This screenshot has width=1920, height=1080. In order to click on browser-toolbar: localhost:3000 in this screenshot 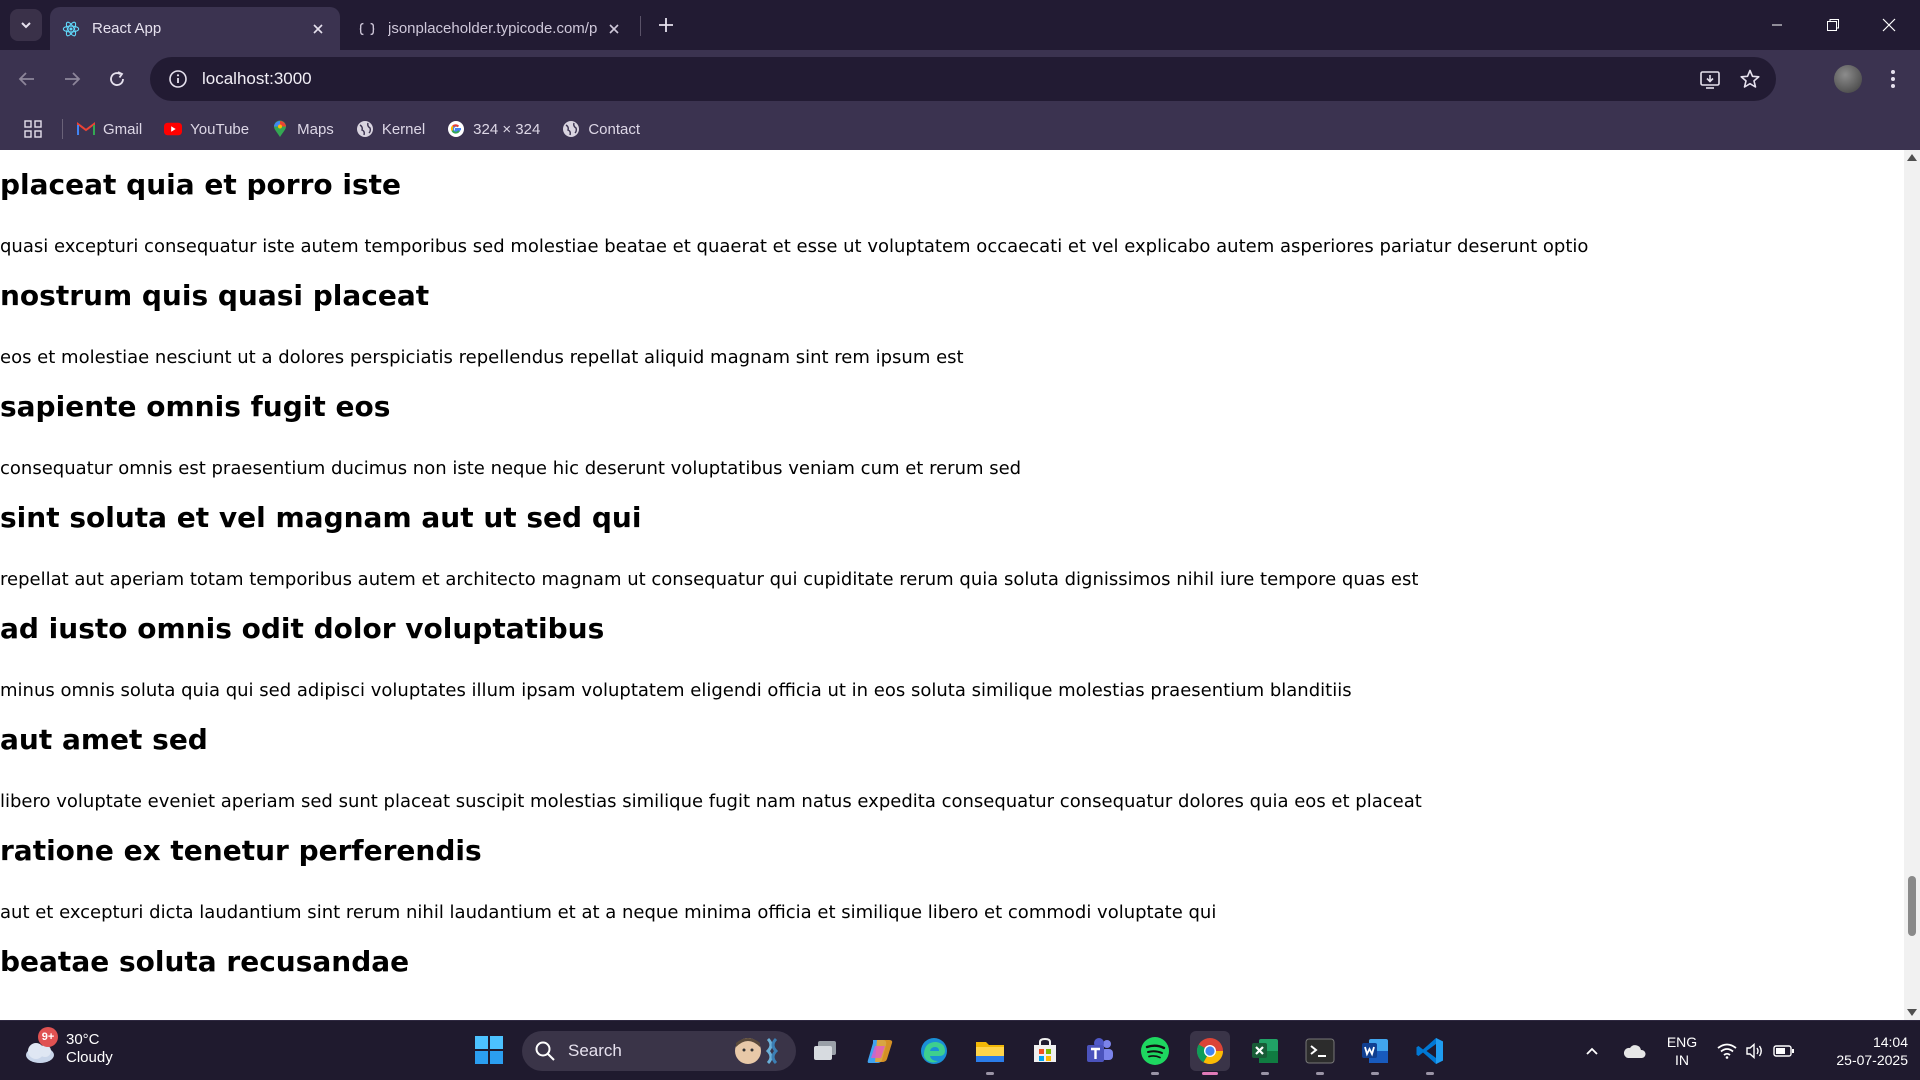, I will do `click(960, 79)`.